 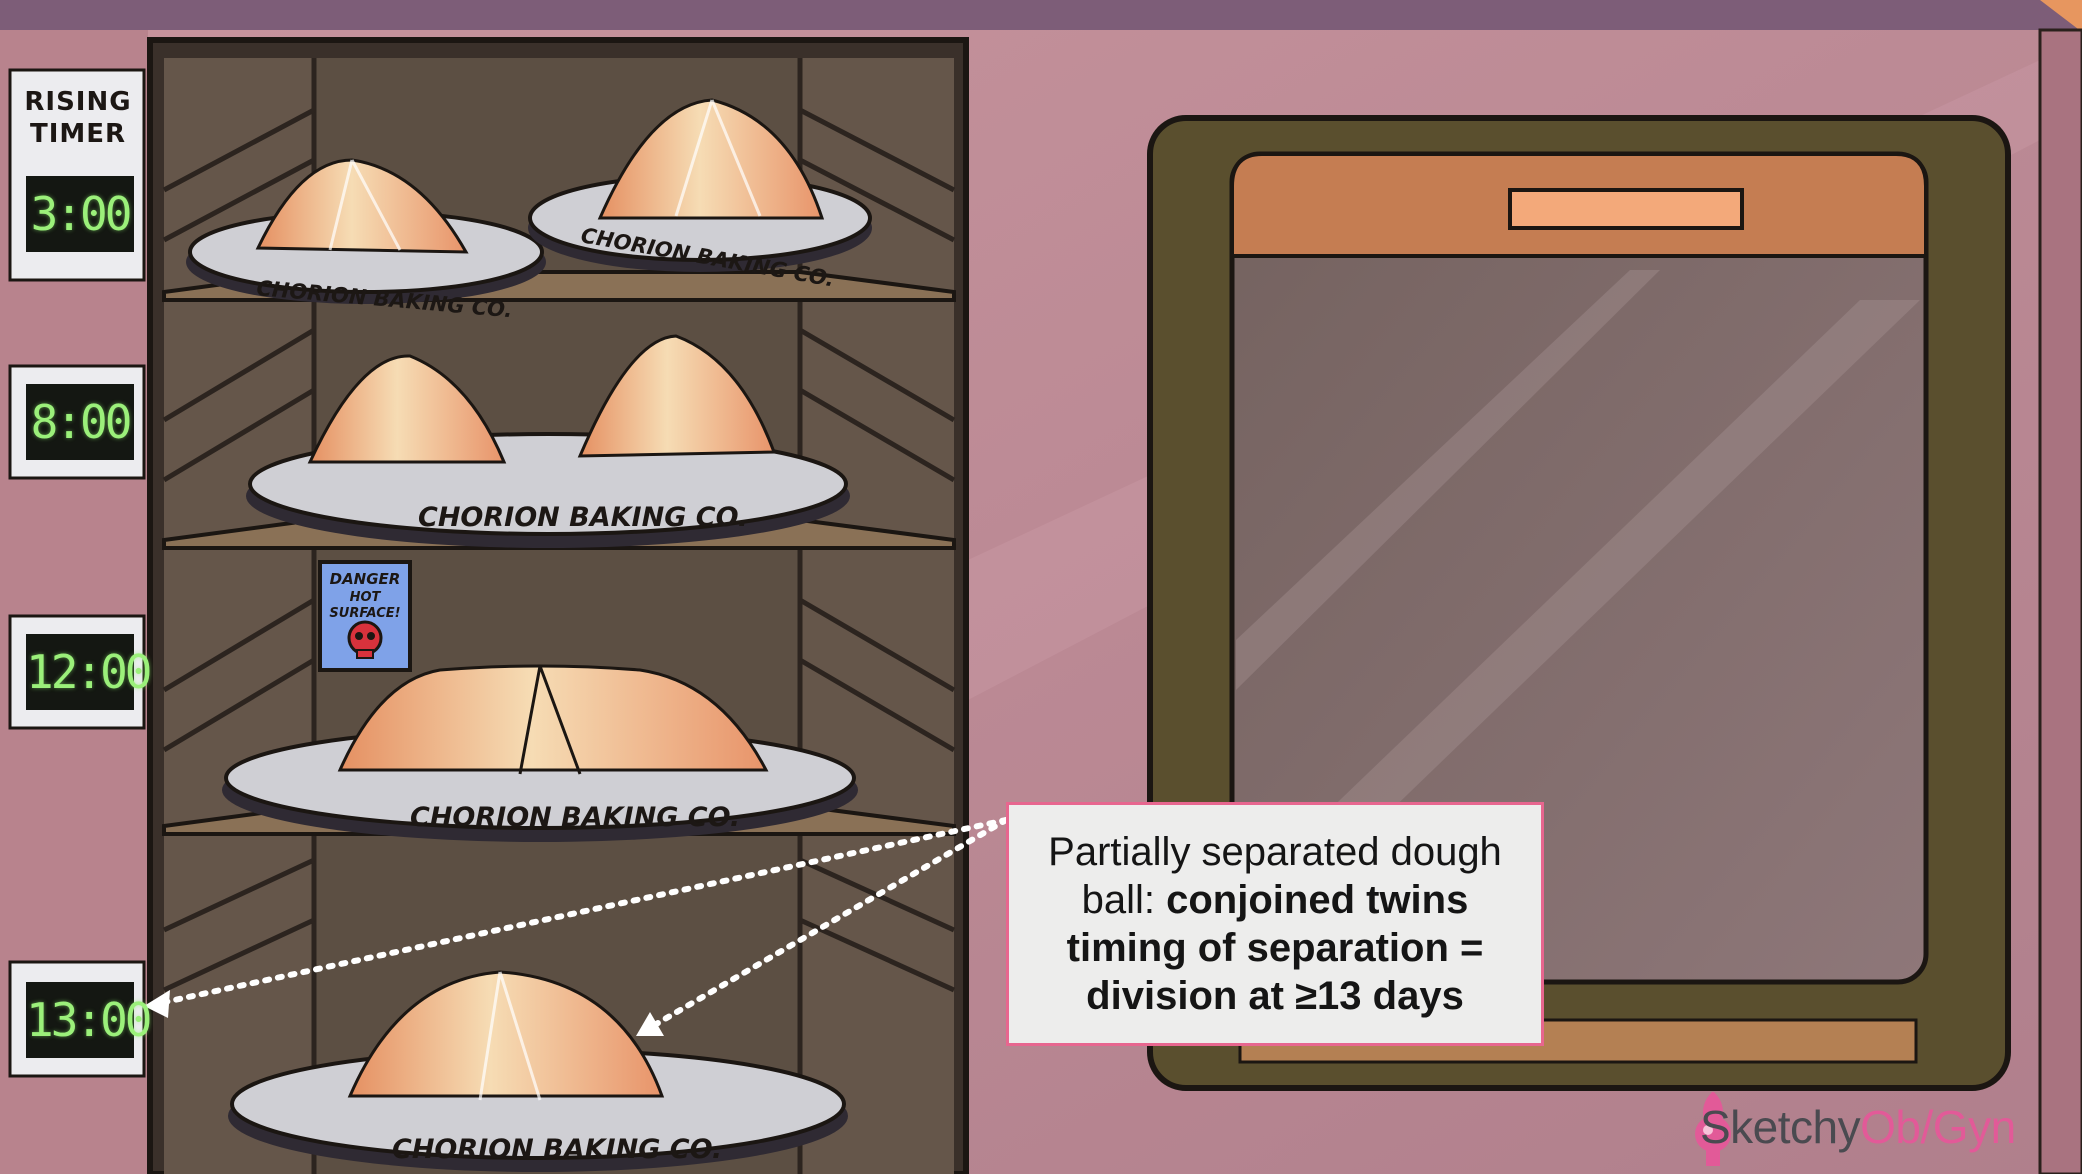 I want to click on rising-timer-title-line1: RISING, so click(x=78, y=102).